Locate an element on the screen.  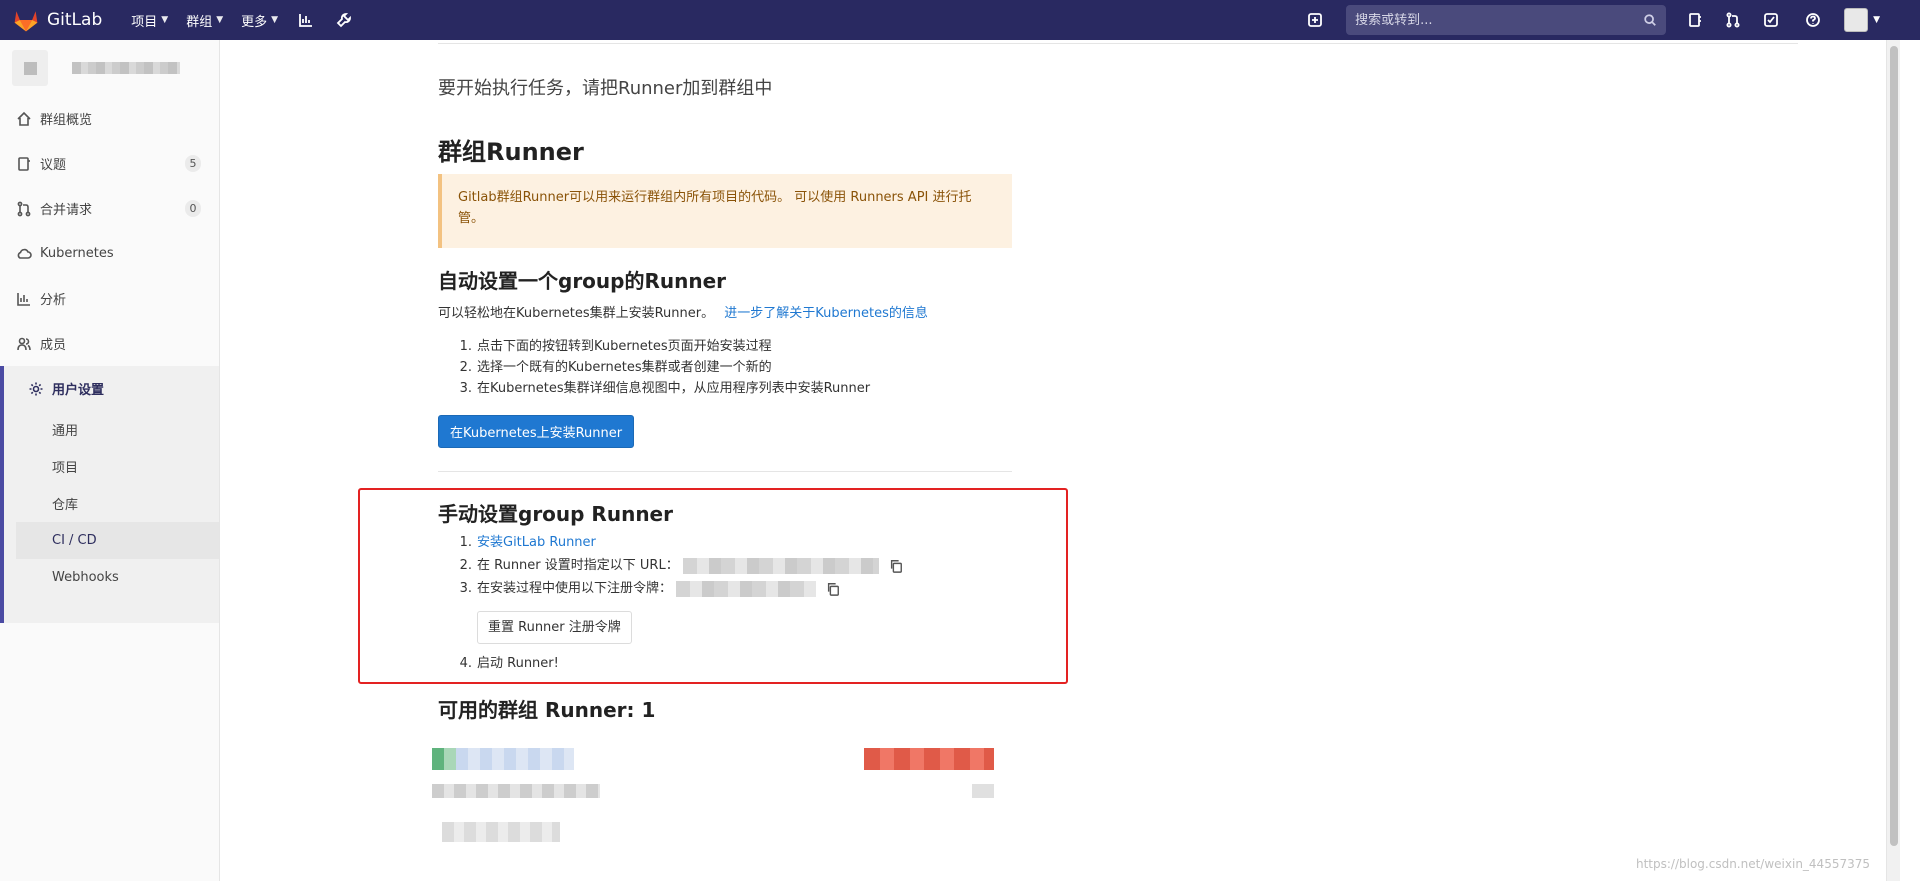
nav-projects-label: 项目 is located at coordinates (144, 22).